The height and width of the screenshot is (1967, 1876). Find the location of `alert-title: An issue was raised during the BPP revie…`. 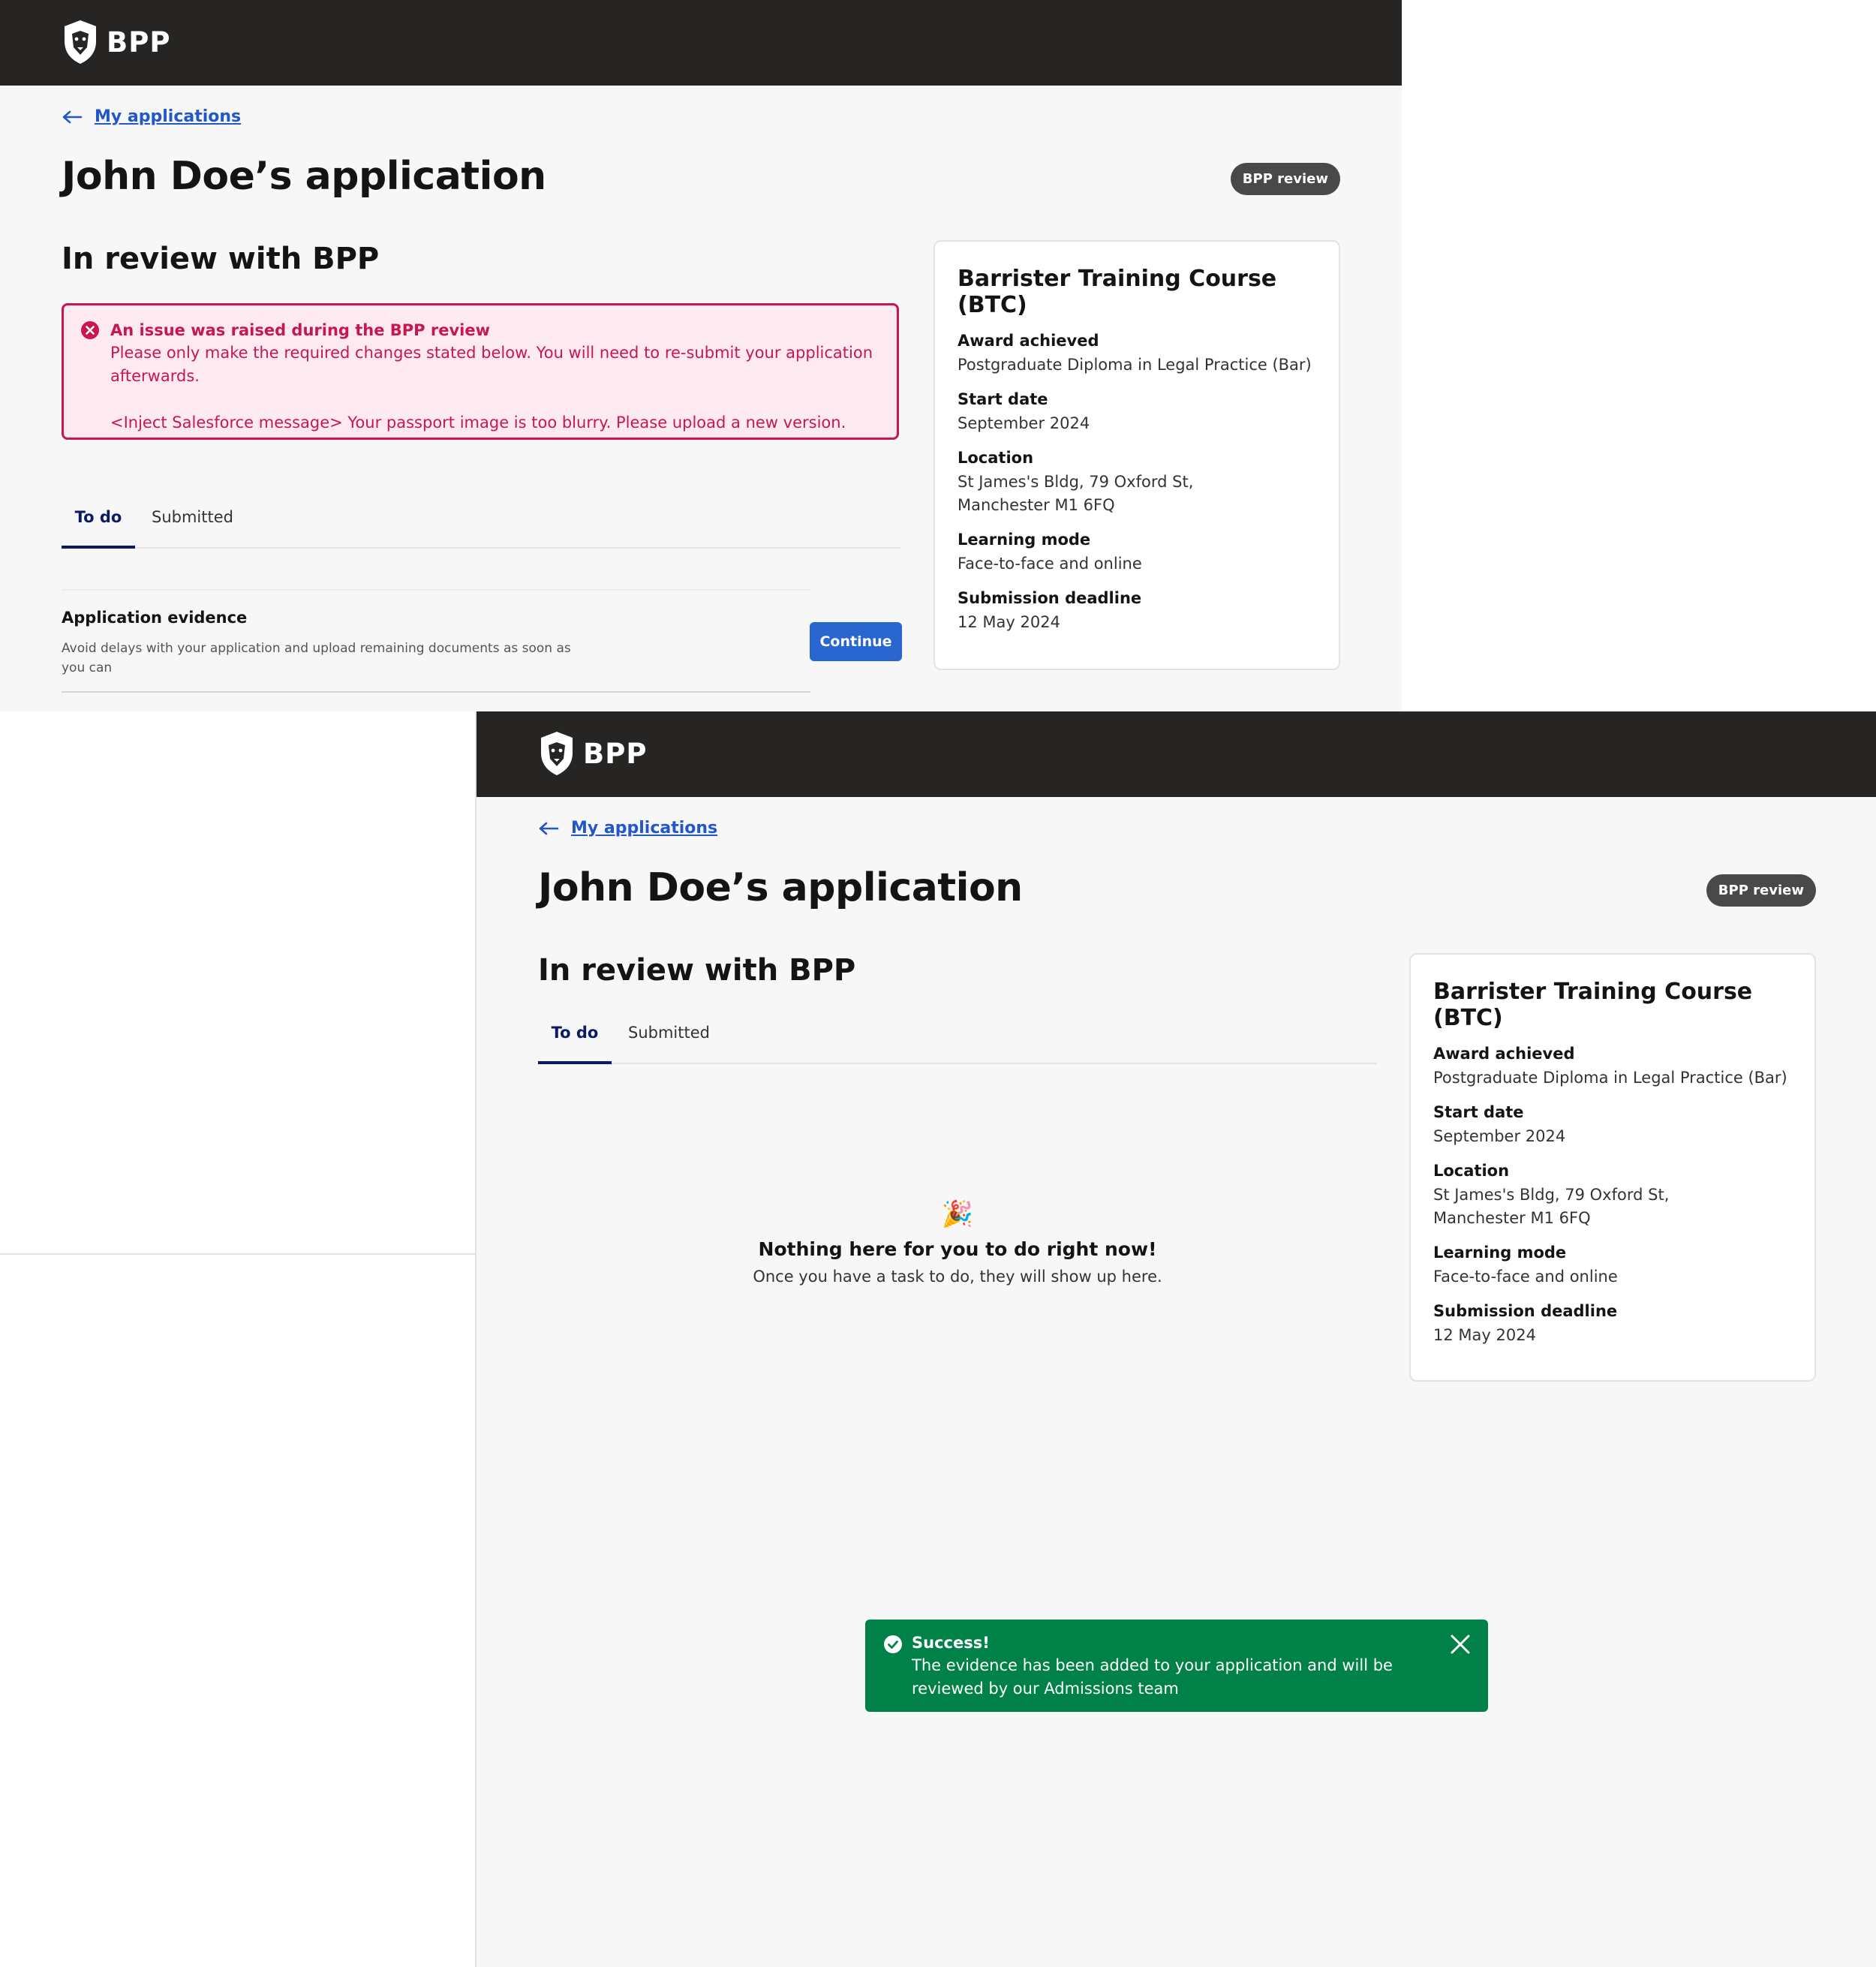

alert-title: An issue was raised during the BPP revie… is located at coordinates (300, 330).